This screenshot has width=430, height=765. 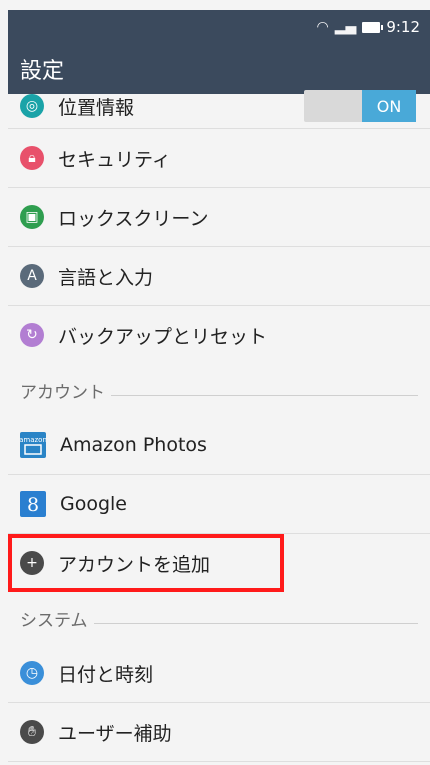 I want to click on account-label: Amazon Photos, so click(x=133, y=445).